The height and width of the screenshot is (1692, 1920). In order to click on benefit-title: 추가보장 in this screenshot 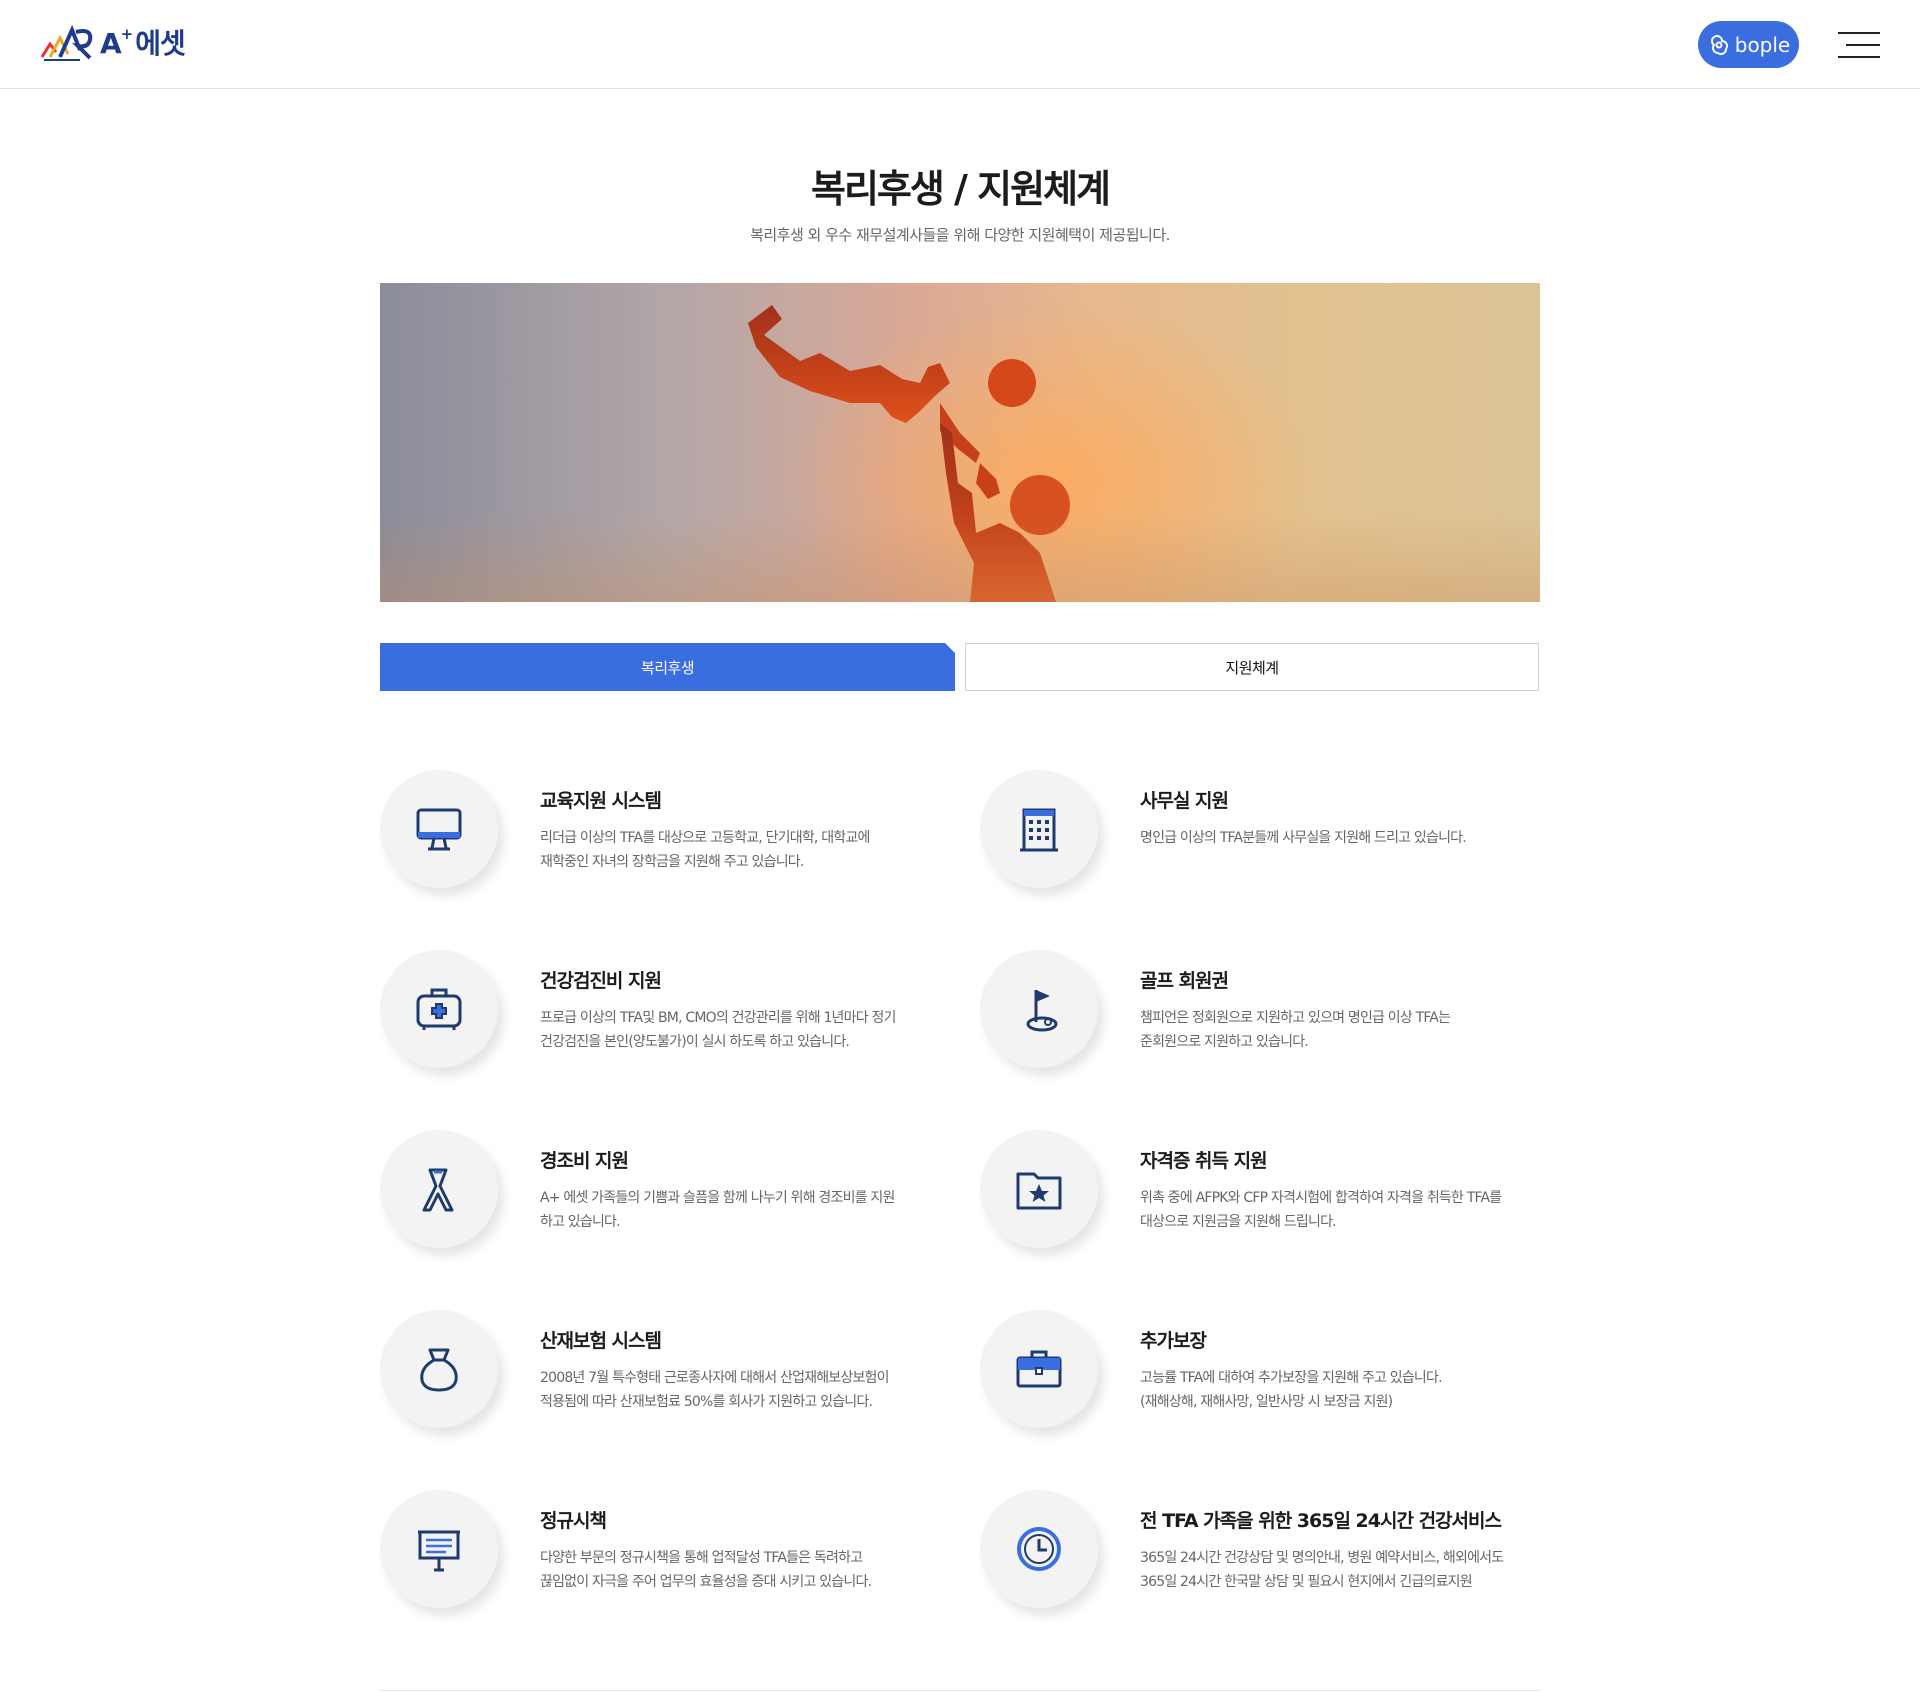, I will do `click(1173, 1341)`.